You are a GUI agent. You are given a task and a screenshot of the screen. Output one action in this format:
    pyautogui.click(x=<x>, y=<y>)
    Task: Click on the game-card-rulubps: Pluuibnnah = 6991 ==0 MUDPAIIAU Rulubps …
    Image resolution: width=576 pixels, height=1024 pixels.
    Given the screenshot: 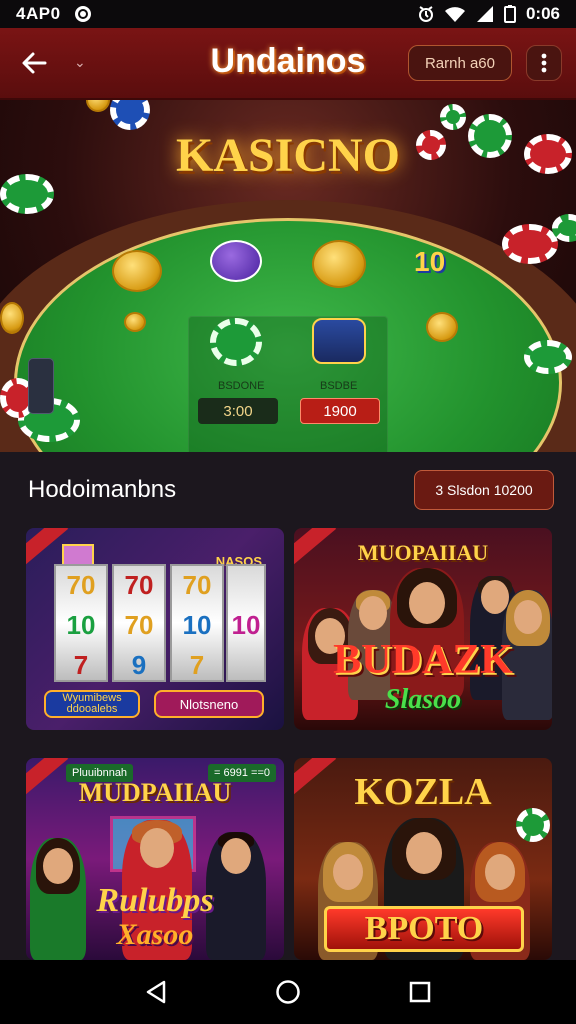 What is the action you would take?
    pyautogui.click(x=155, y=859)
    